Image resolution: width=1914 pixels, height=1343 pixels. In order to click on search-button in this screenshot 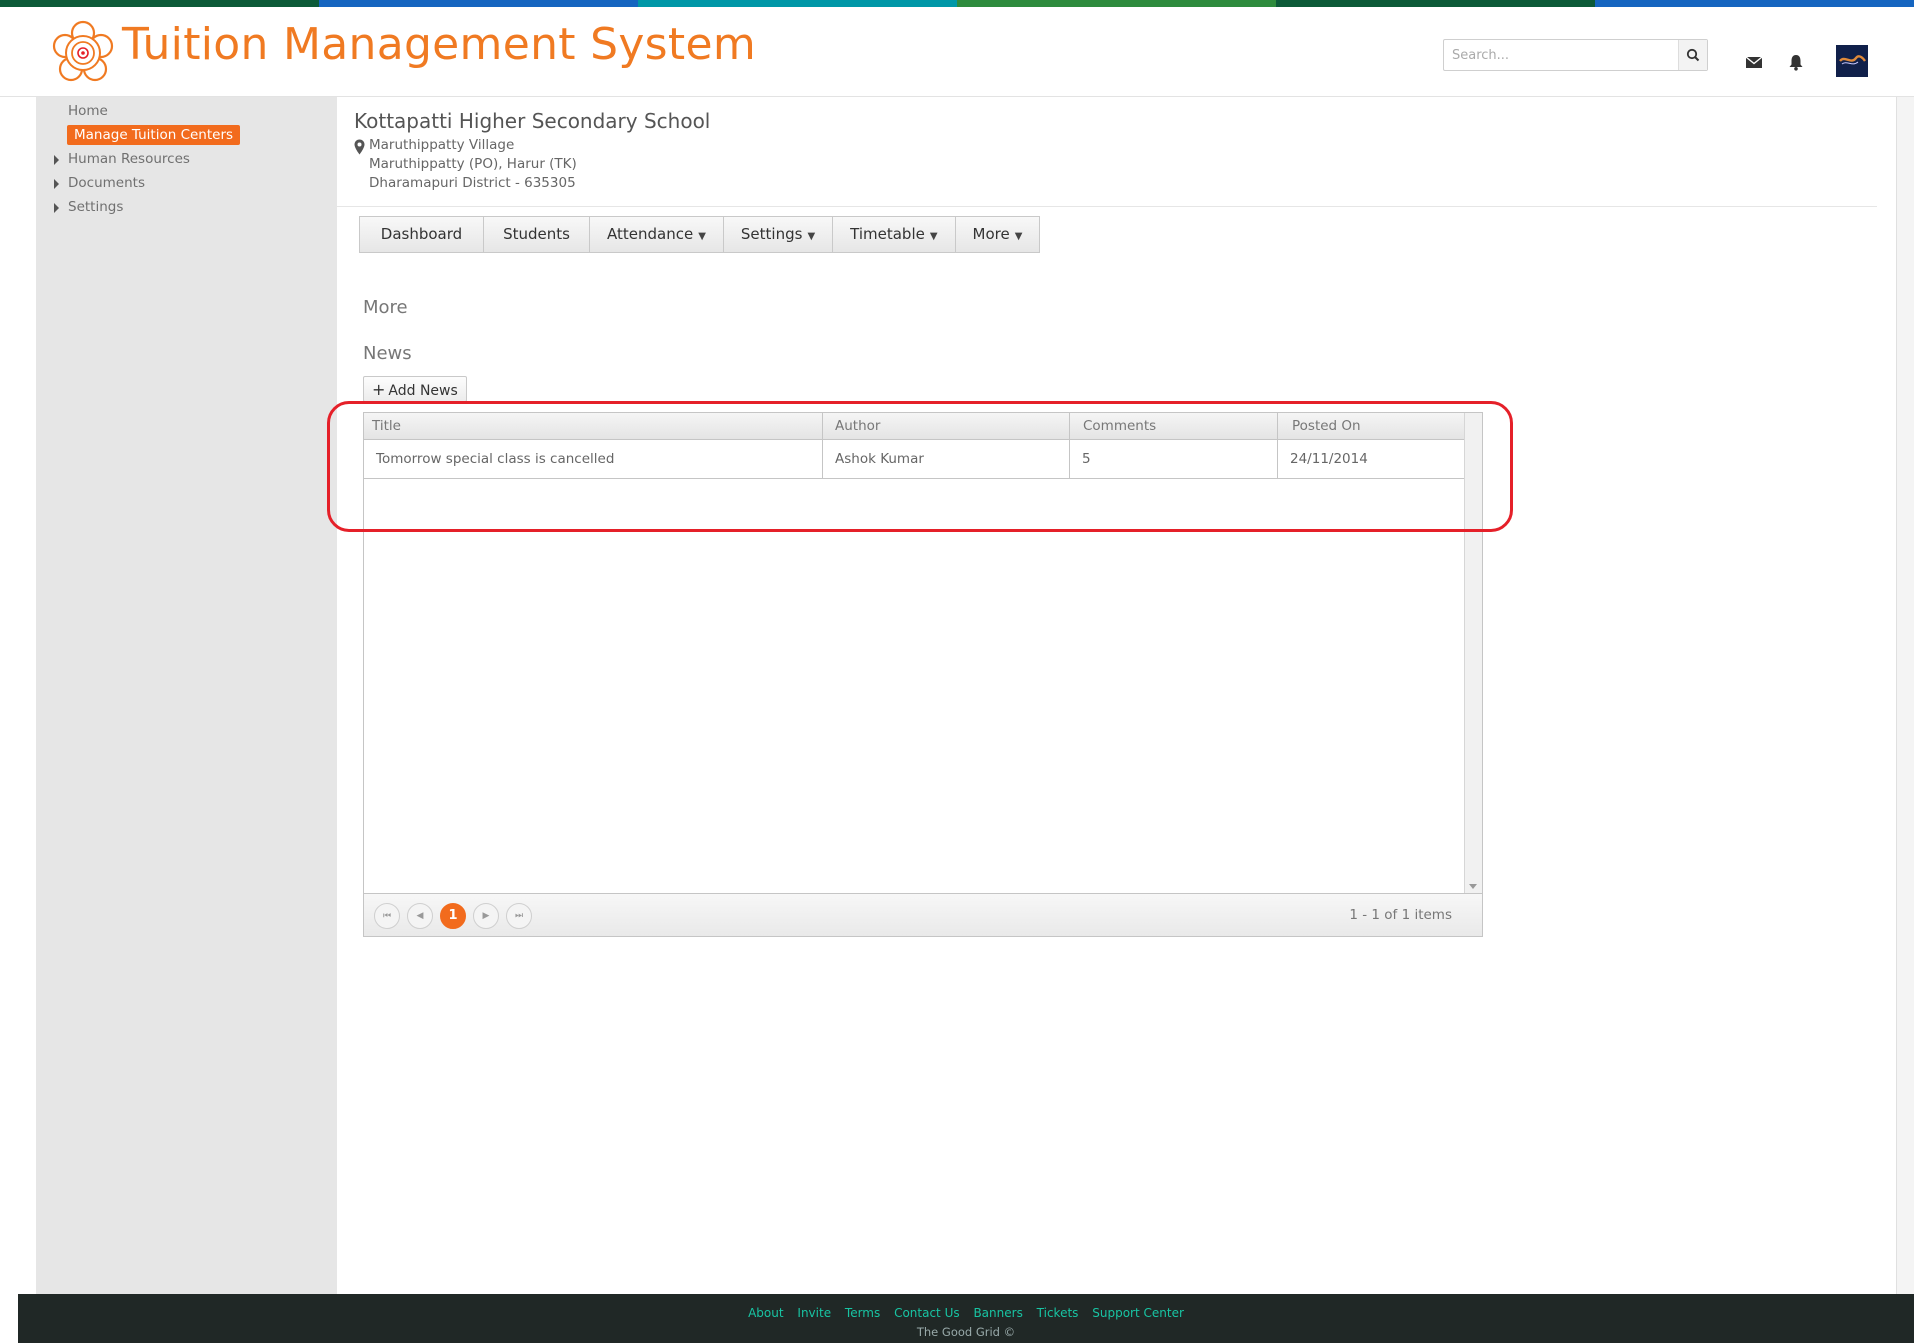, I will do `click(1692, 55)`.